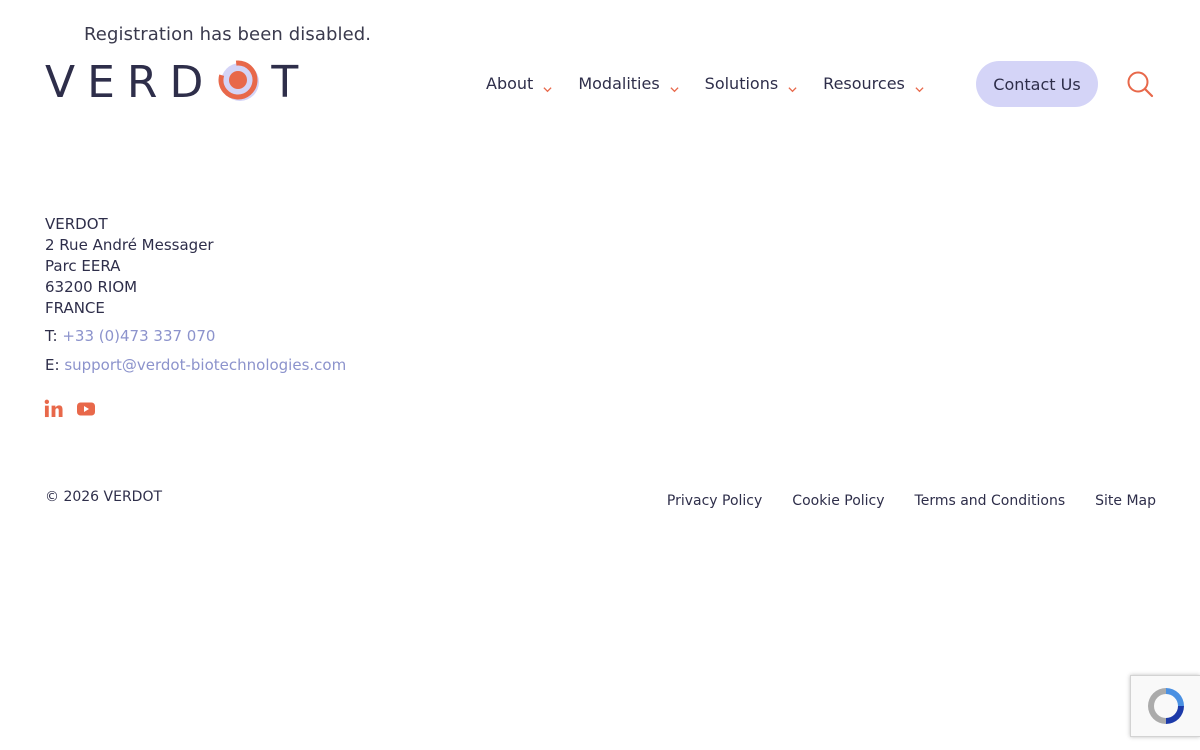 This screenshot has width=1200, height=750. What do you see at coordinates (76, 224) in the screenshot?
I see `address-line: VERDOT` at bounding box center [76, 224].